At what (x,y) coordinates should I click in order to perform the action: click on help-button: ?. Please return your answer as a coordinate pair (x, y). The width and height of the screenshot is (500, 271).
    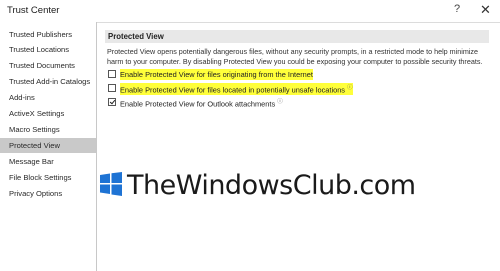
    Looking at the image, I should click on (457, 9).